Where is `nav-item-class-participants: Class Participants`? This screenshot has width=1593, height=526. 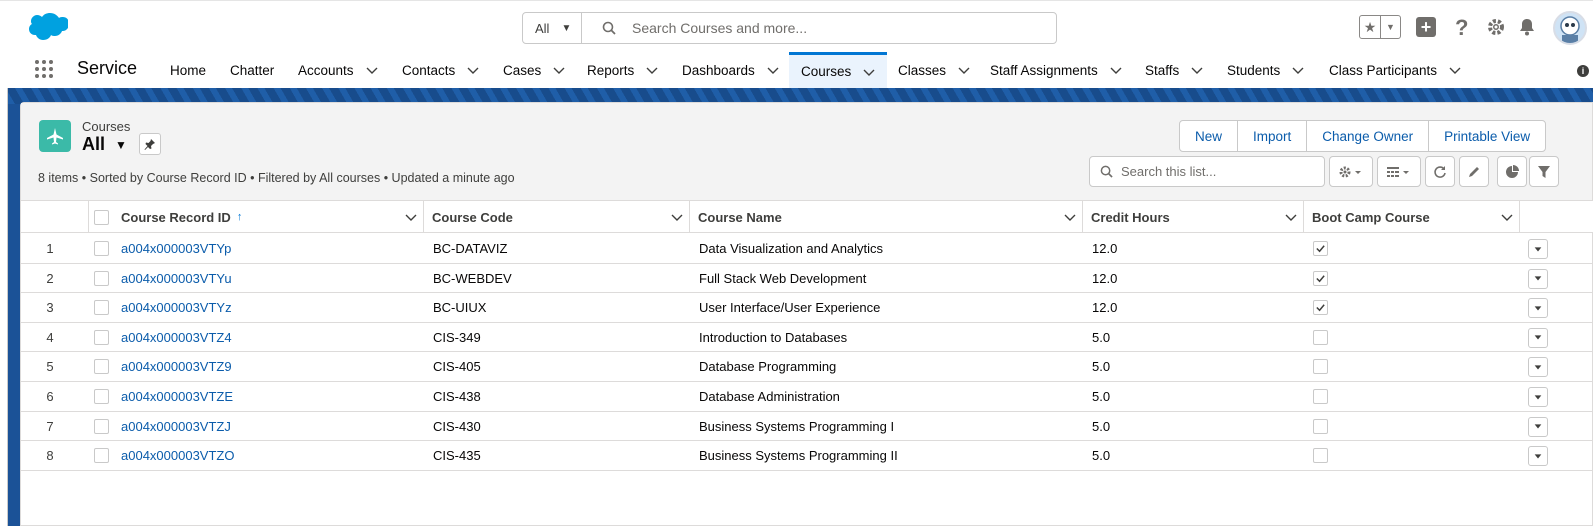 nav-item-class-participants: Class Participants is located at coordinates (1395, 70).